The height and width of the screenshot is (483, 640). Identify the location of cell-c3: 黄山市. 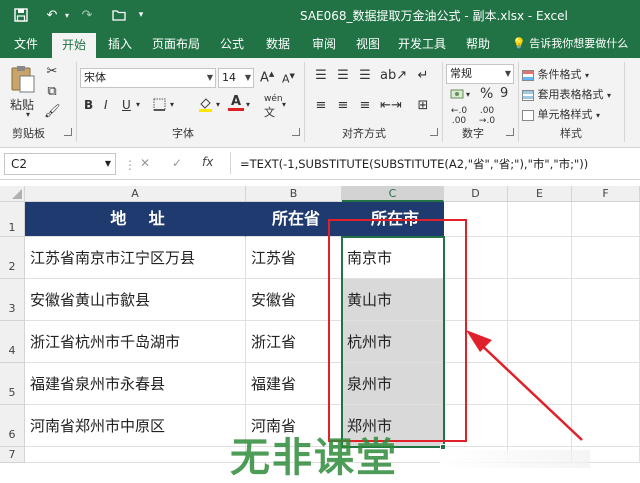
(393, 300).